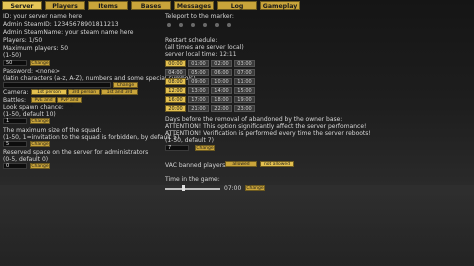  Describe the element at coordinates (198, 108) in the screenshot. I see `restart-time-button: 21:00` at that location.